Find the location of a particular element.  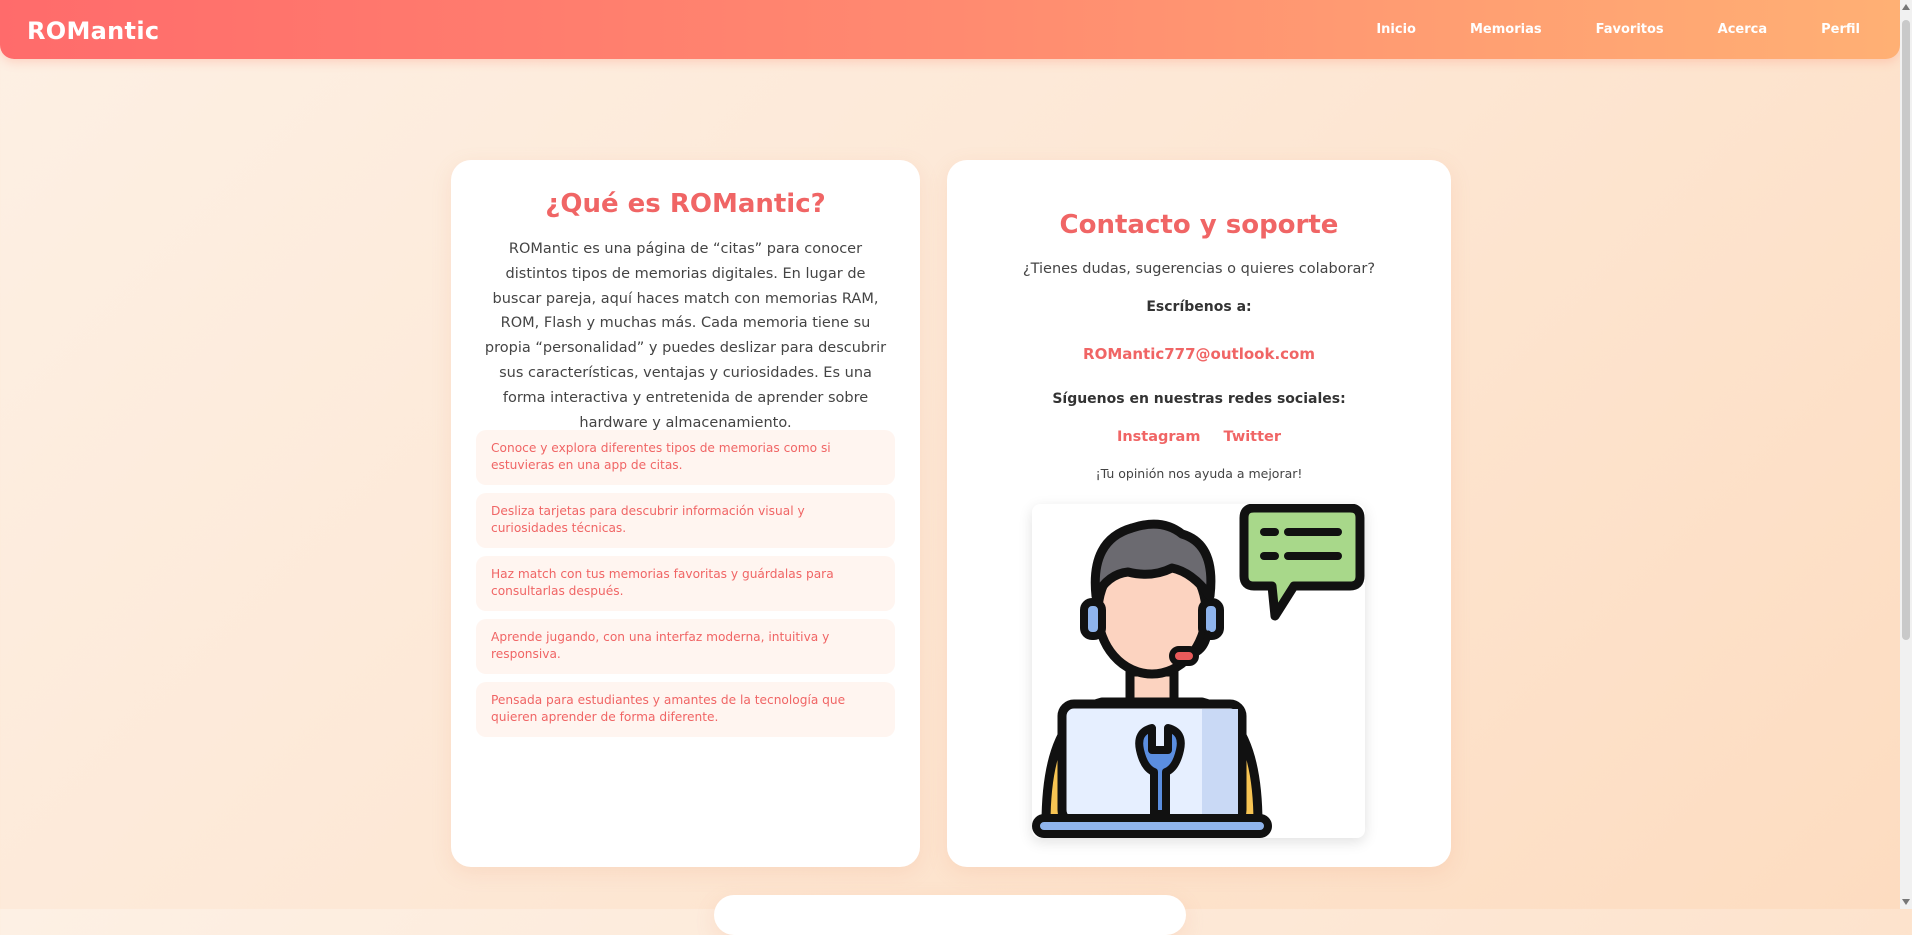

instagram-link: Instagram is located at coordinates (1159, 437).